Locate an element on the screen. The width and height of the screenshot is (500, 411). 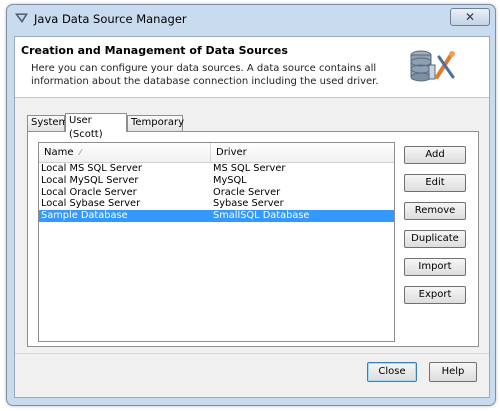
duplicate-button: Duplicate is located at coordinates (435, 239).